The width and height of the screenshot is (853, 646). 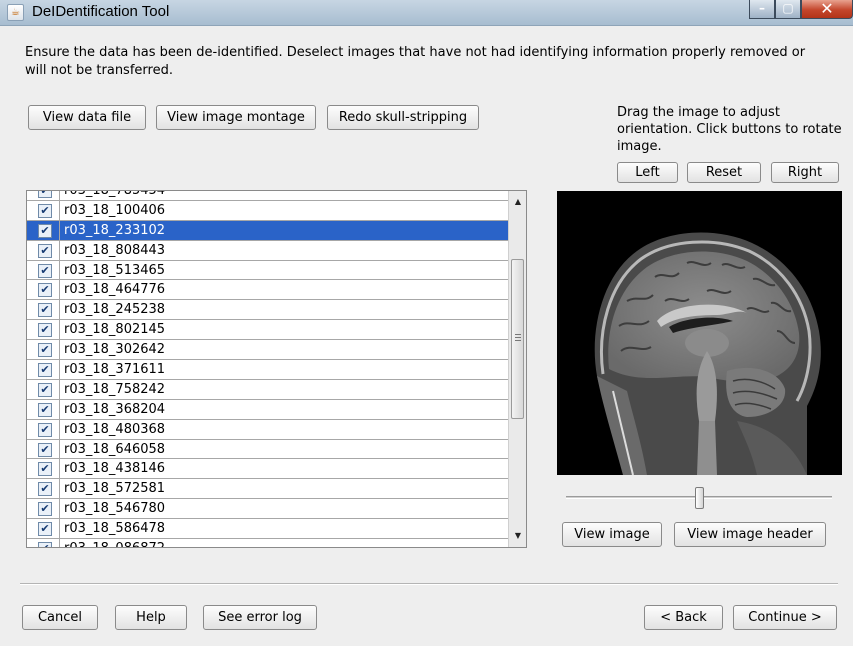 I want to click on view-image-header-button: View image header, so click(x=750, y=534).